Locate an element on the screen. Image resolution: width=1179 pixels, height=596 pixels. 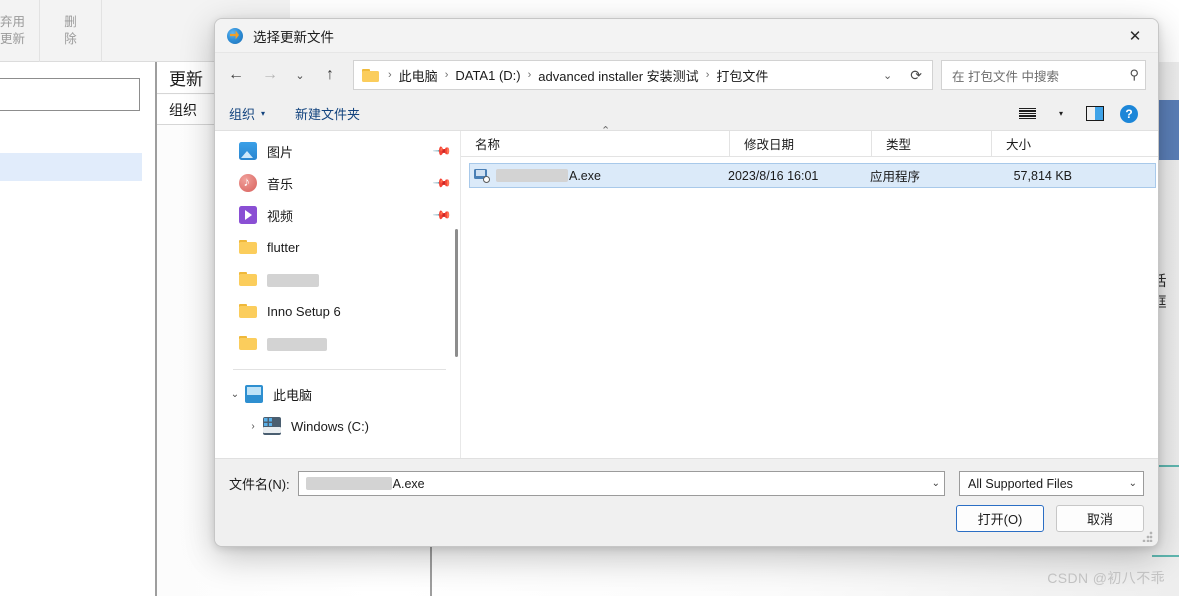
view-controls: ▾ ? is located at coordinates (1078, 114).